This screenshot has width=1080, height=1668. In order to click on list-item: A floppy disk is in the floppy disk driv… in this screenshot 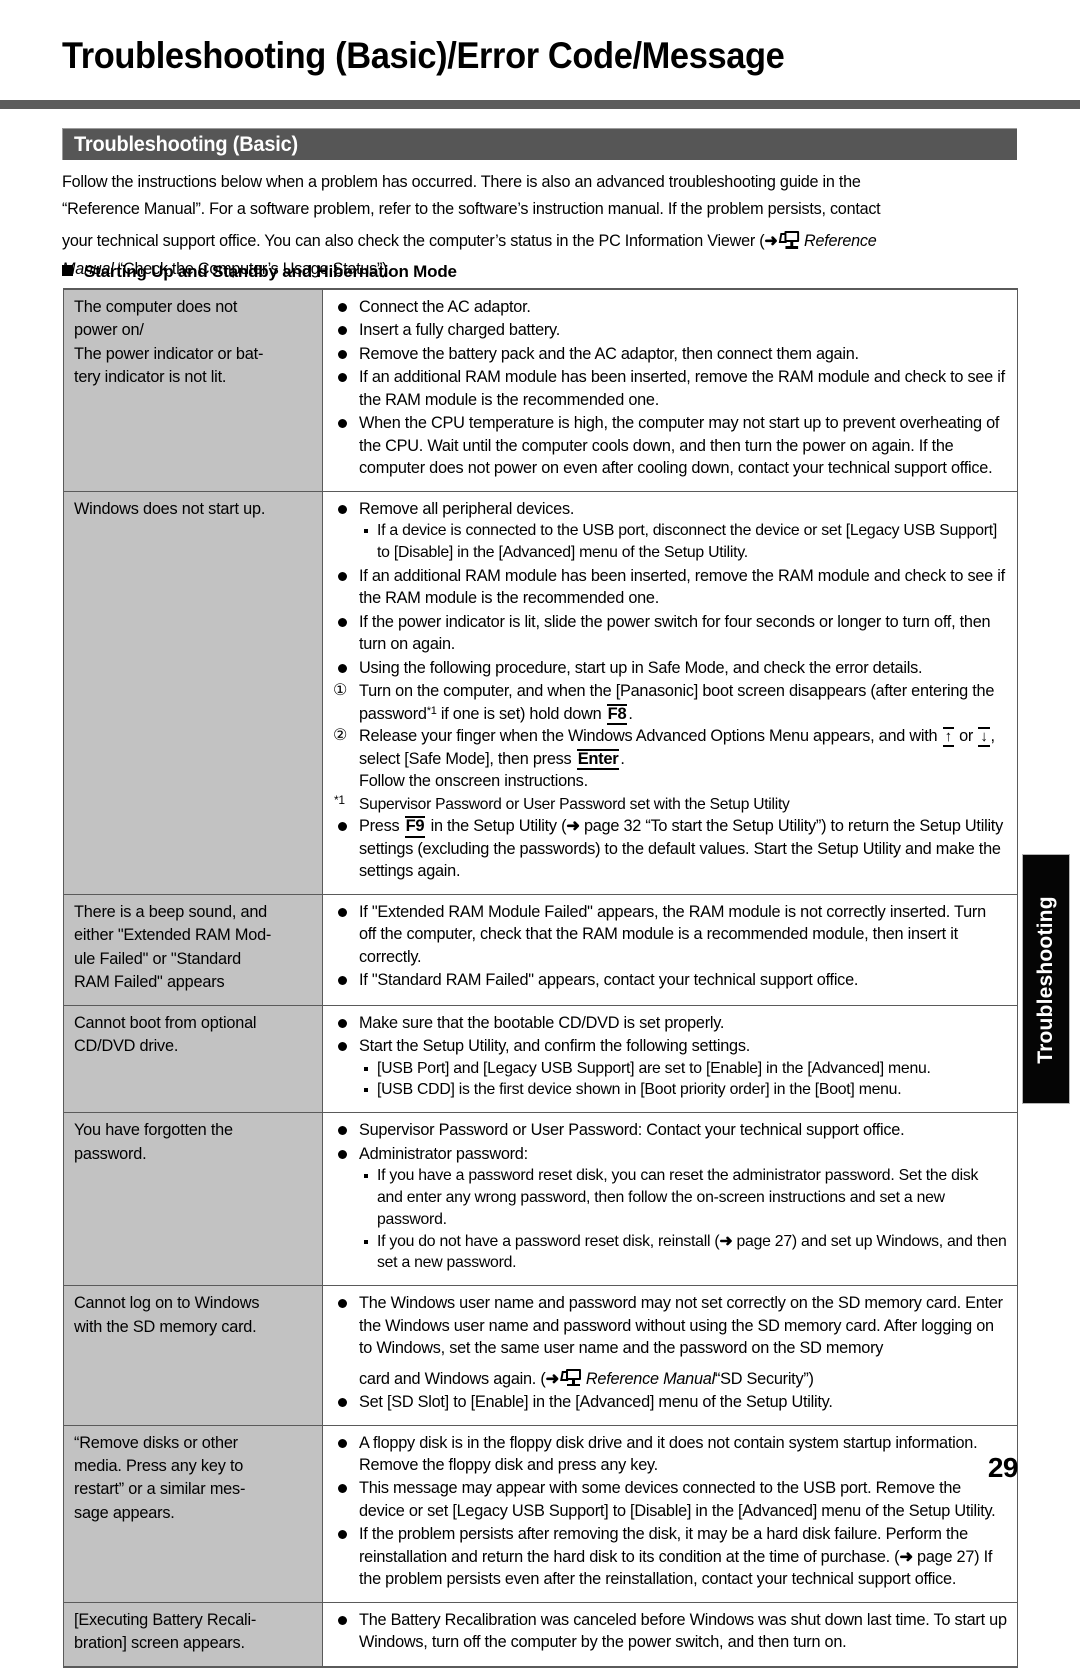, I will do `click(669, 1454)`.